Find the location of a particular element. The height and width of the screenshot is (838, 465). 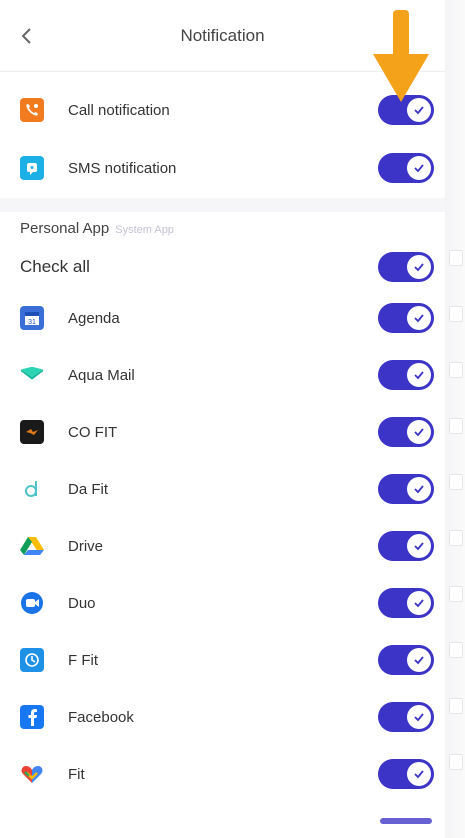

app-label: Agenda is located at coordinates (94, 318).